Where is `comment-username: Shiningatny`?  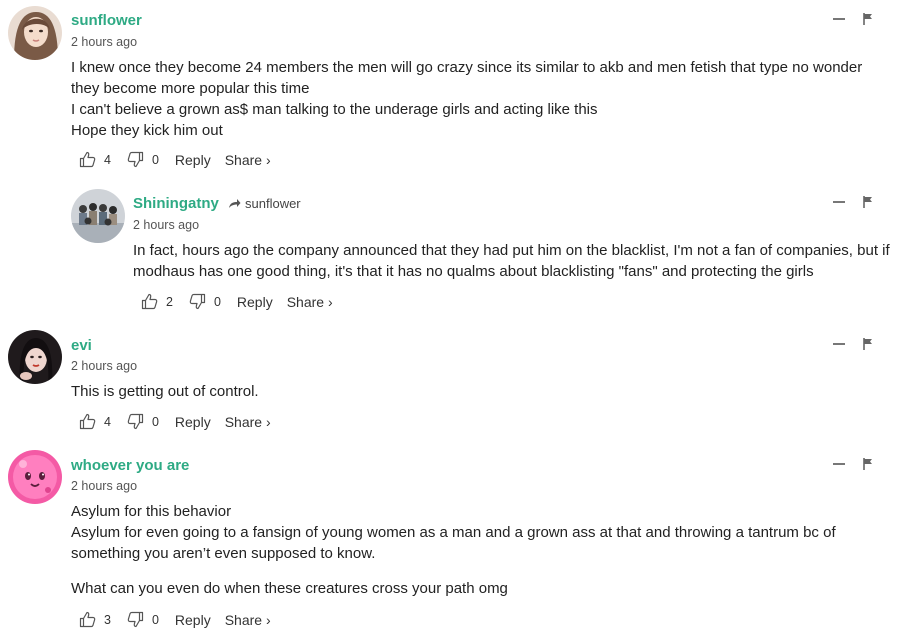
comment-username: Shiningatny is located at coordinates (176, 203).